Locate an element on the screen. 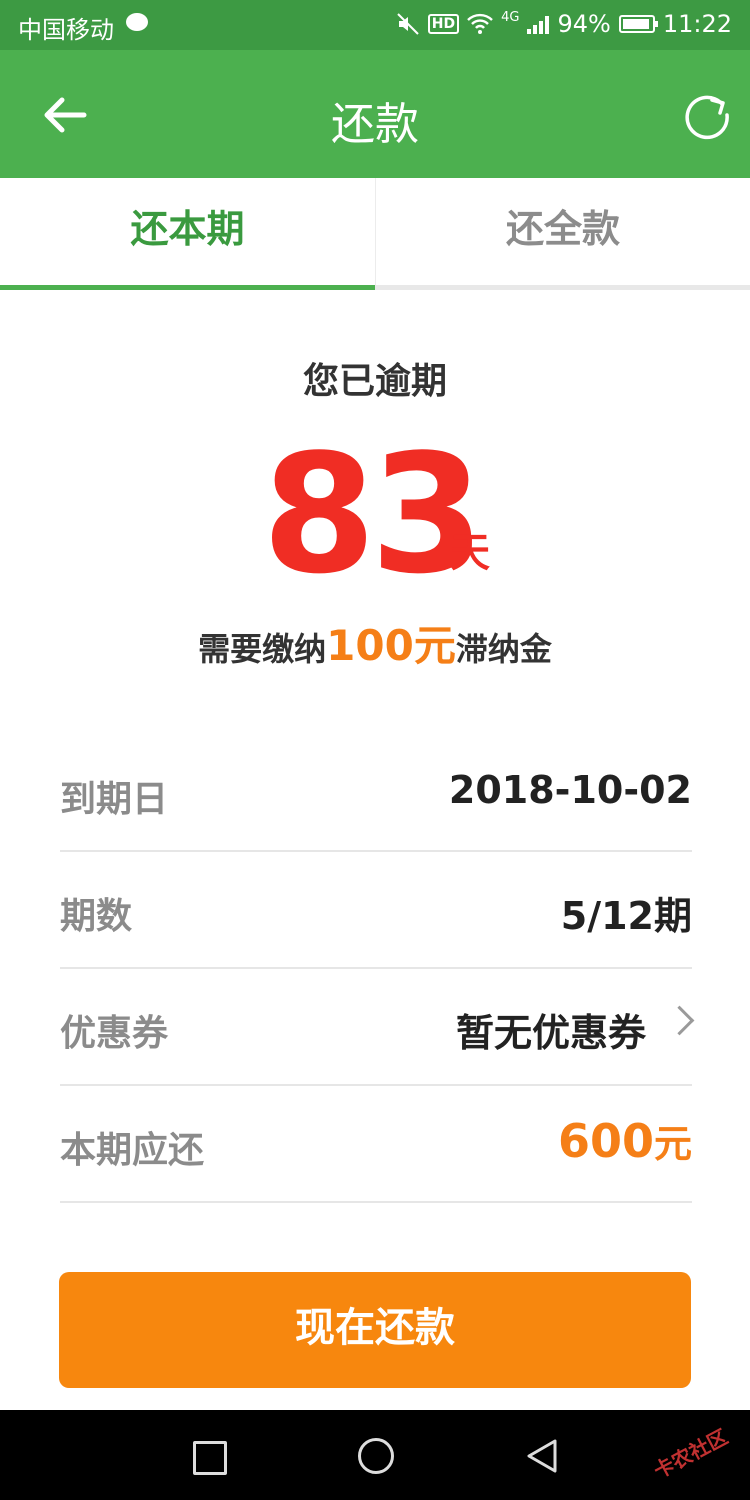 Image resolution: width=750 pixels, height=1500 pixels. repay-tabs: 还本期 还全款 is located at coordinates (375, 234).